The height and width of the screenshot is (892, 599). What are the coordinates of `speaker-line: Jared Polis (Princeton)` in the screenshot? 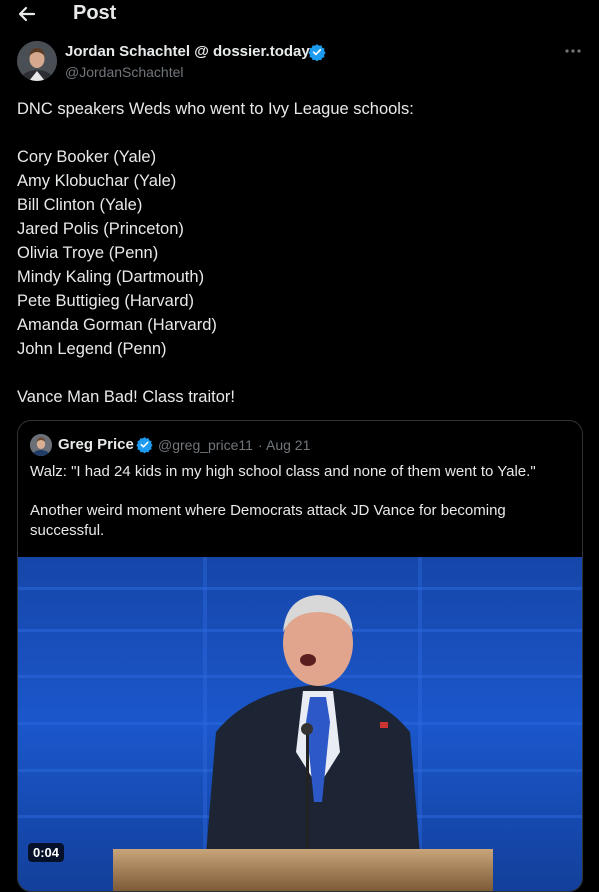 It's located at (100, 229).